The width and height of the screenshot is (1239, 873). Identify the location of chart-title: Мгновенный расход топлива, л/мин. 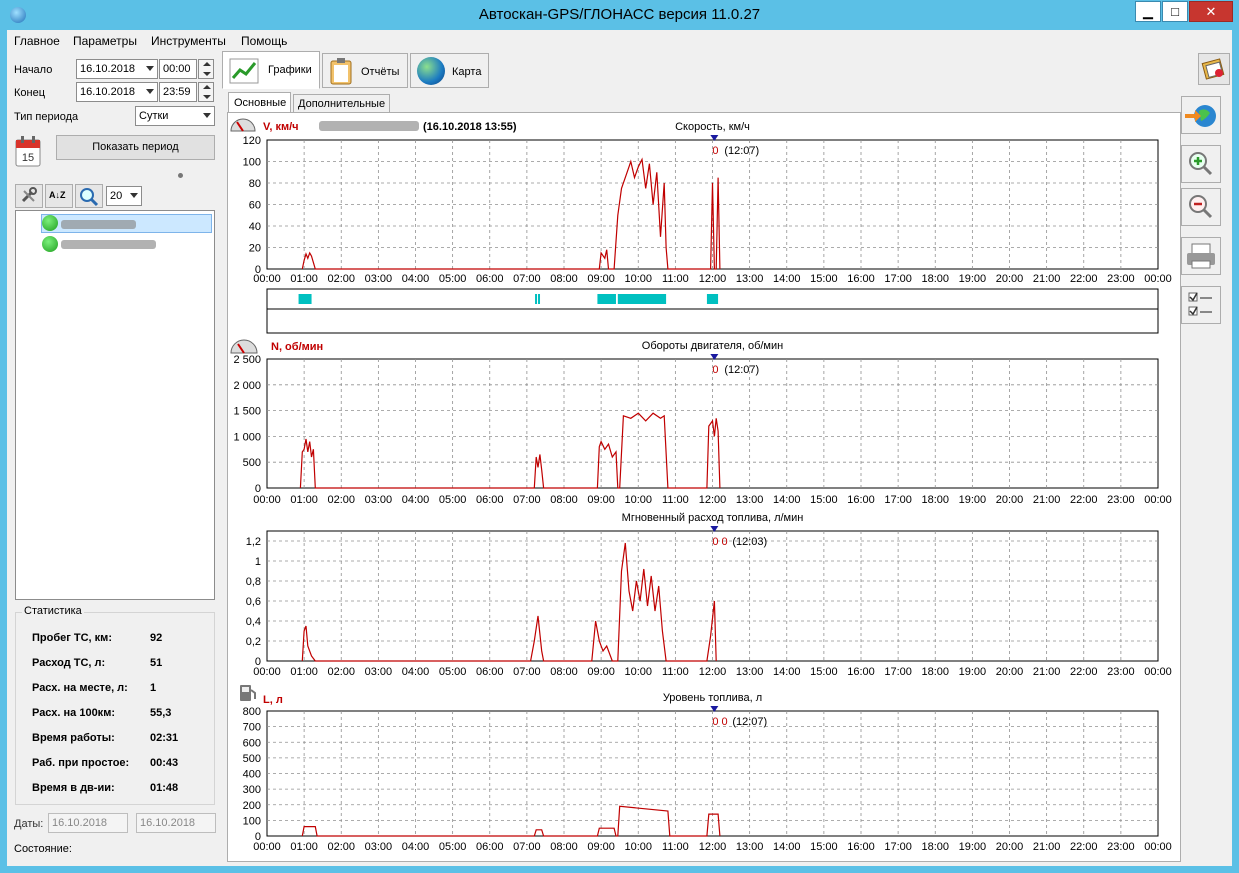
(713, 518).